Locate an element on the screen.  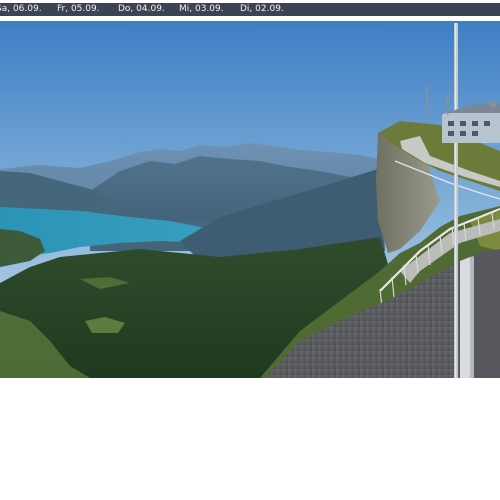
roof-trim-shadow is located at coordinates (472, 317).